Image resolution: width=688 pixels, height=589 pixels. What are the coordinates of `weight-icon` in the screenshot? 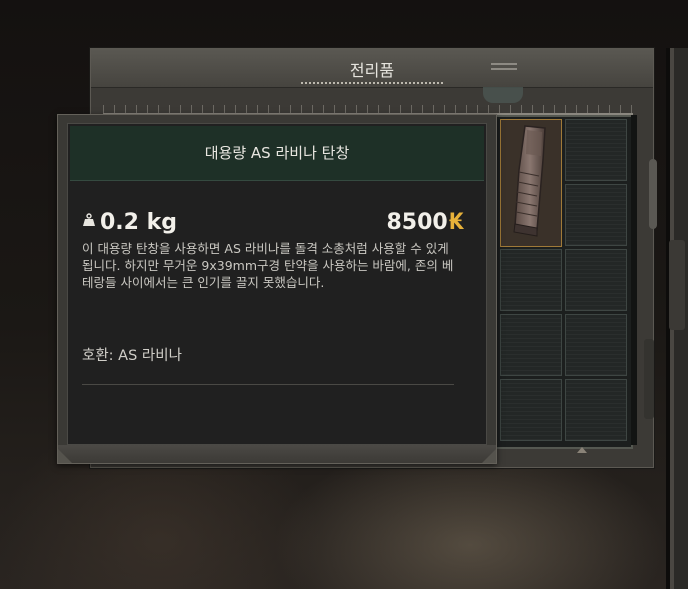 It's located at (89, 219).